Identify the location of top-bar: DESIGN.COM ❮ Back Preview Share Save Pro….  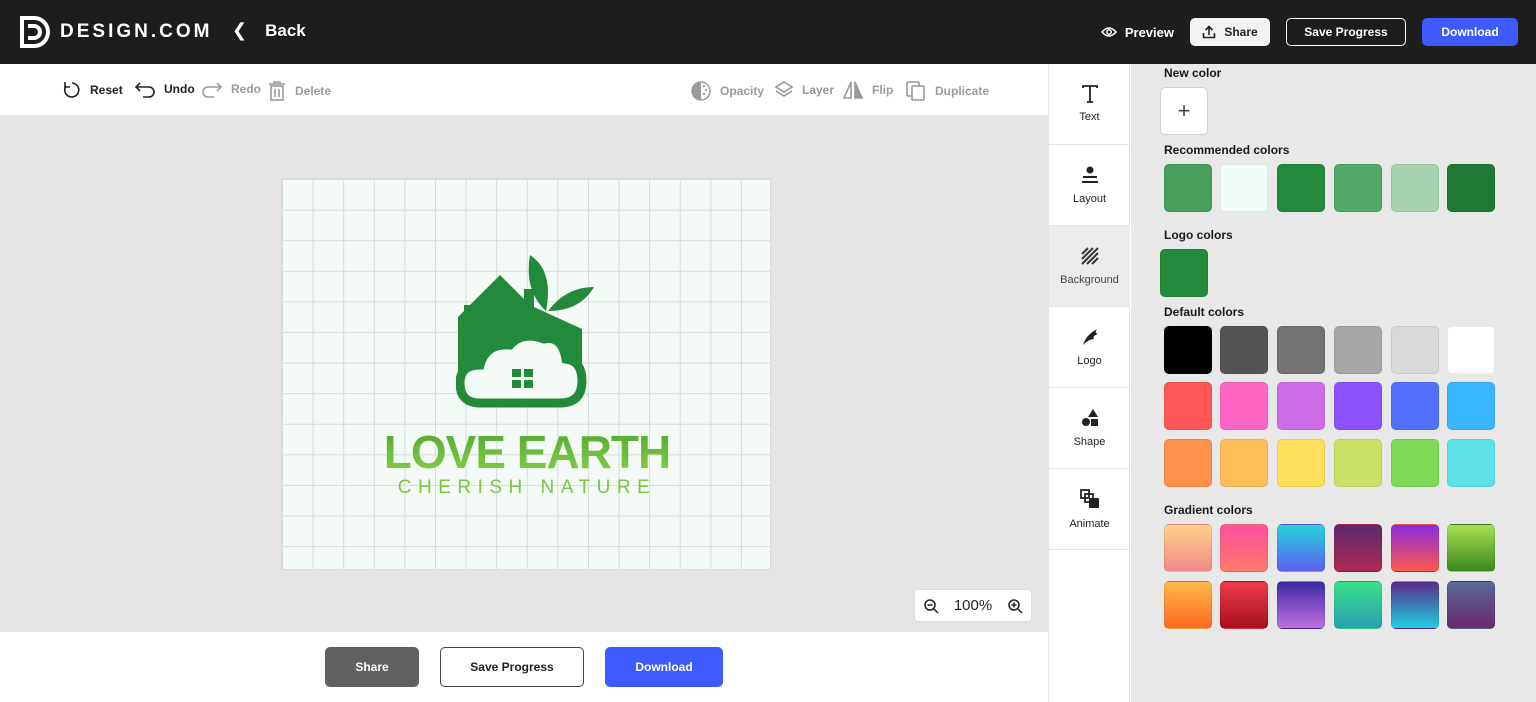
(768, 32).